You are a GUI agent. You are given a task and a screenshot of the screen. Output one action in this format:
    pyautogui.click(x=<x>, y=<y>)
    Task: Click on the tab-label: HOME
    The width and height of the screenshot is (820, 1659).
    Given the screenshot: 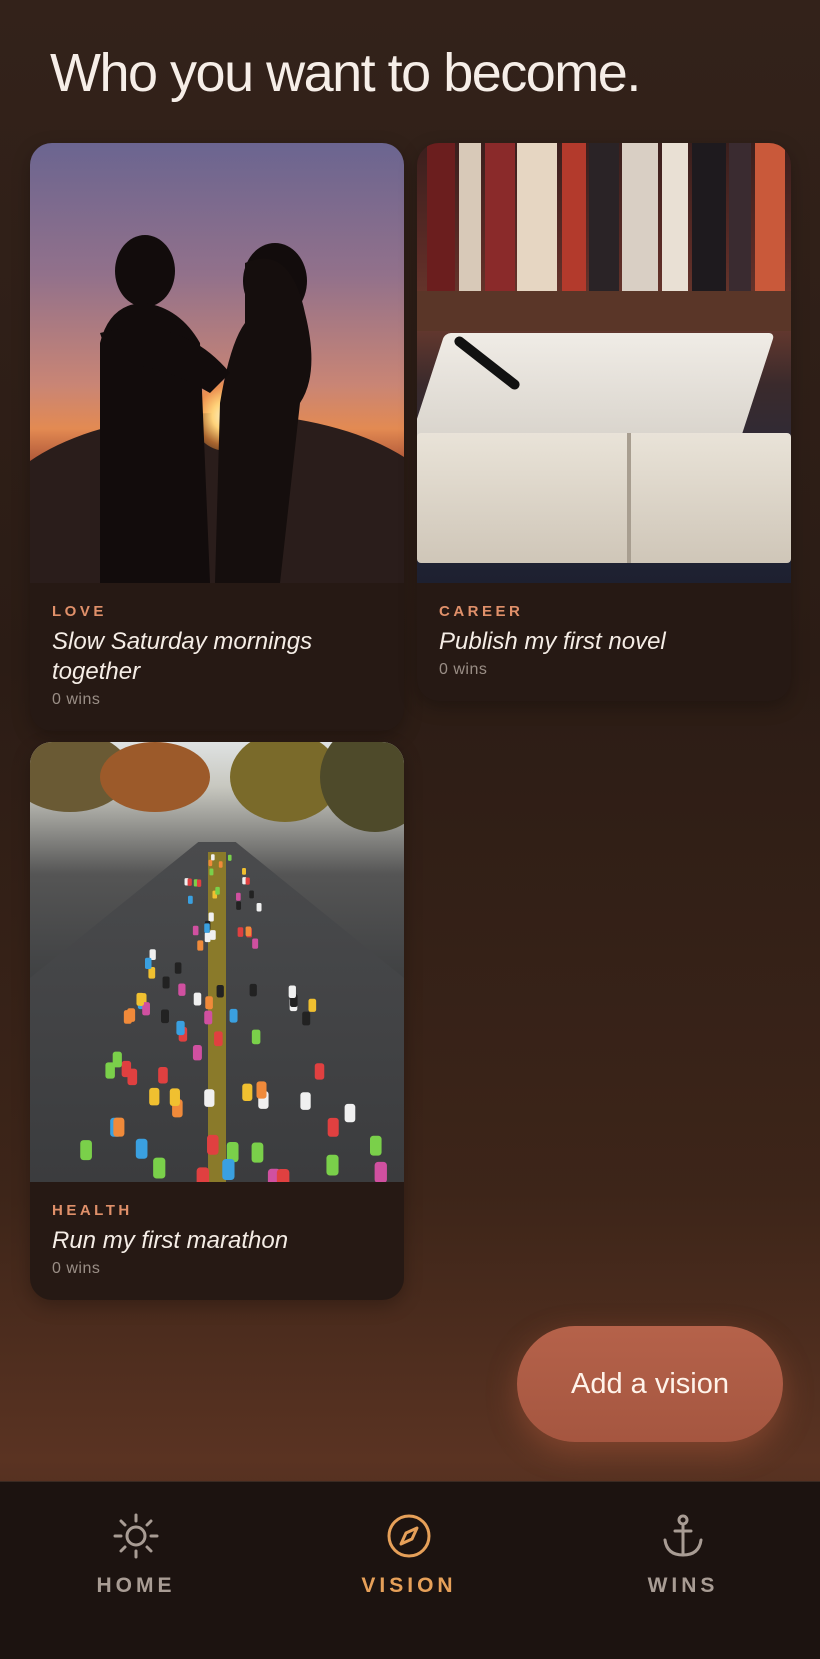 What is the action you would take?
    pyautogui.click(x=136, y=1585)
    